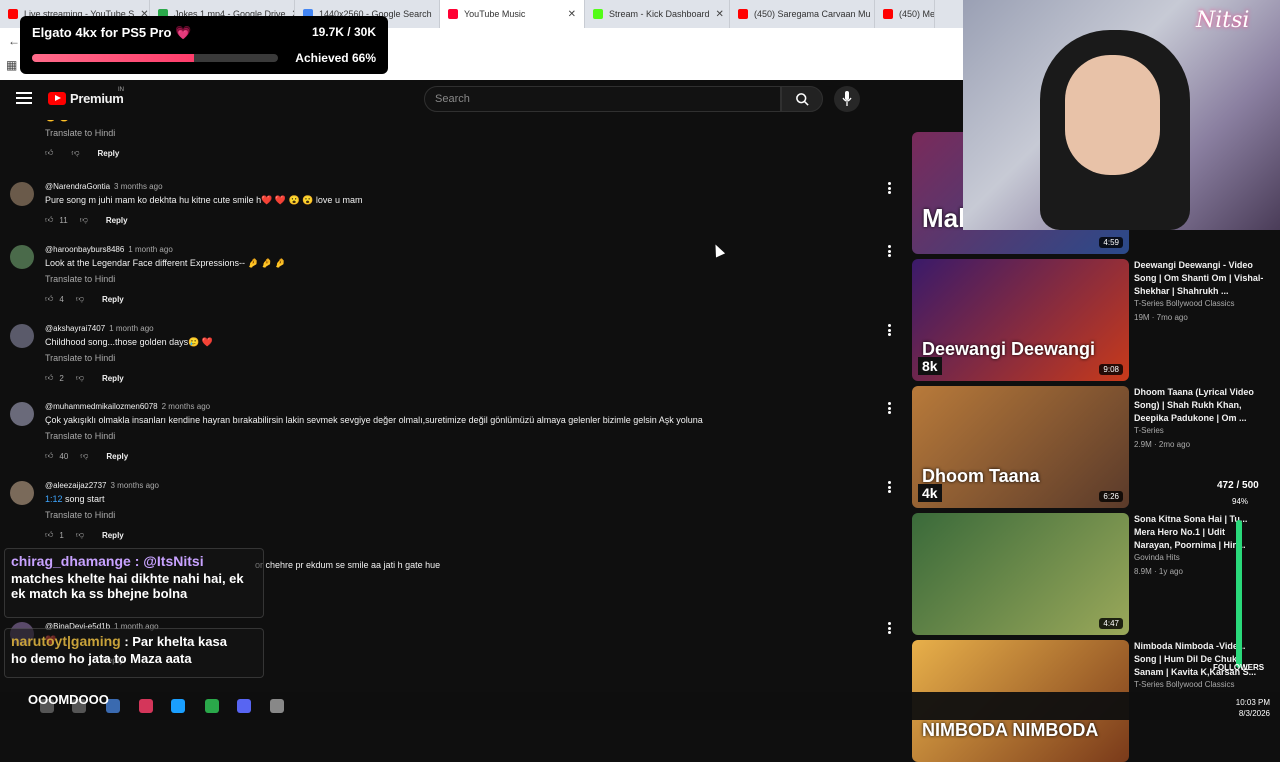 This screenshot has width=1280, height=762. I want to click on obs-icon, so click(146, 706).